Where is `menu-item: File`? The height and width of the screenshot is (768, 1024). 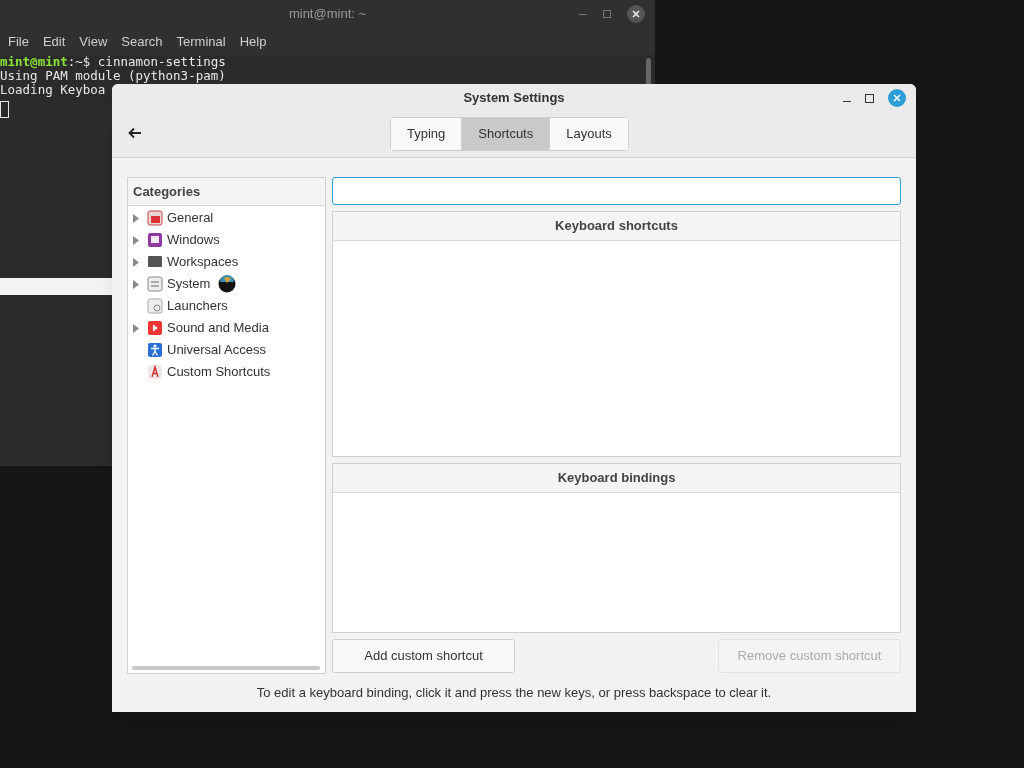
menu-item: File is located at coordinates (18, 41).